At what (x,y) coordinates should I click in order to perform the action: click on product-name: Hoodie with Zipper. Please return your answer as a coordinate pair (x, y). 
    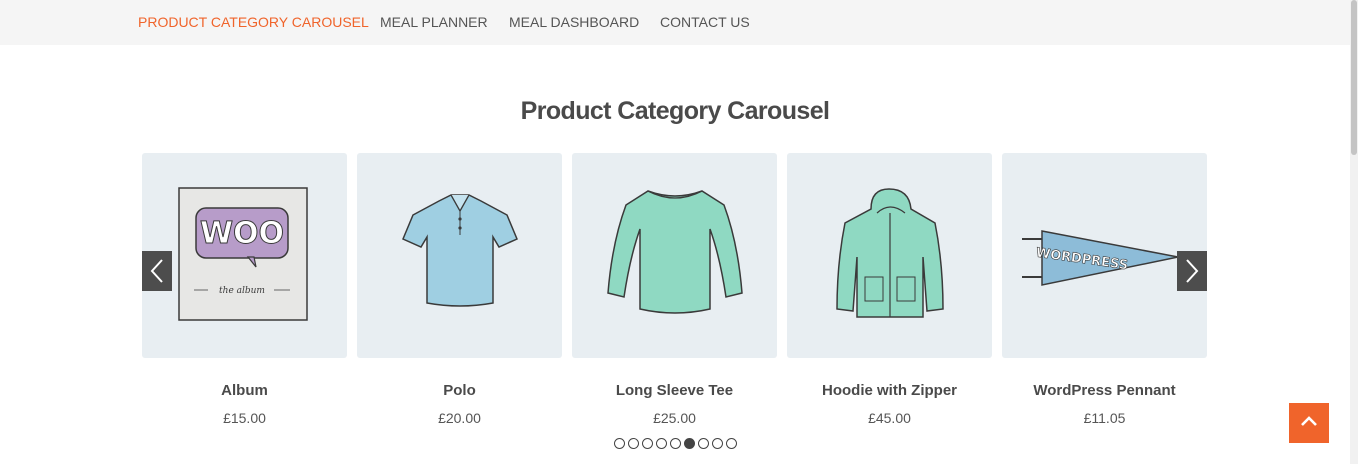
    Looking at the image, I should click on (889, 390).